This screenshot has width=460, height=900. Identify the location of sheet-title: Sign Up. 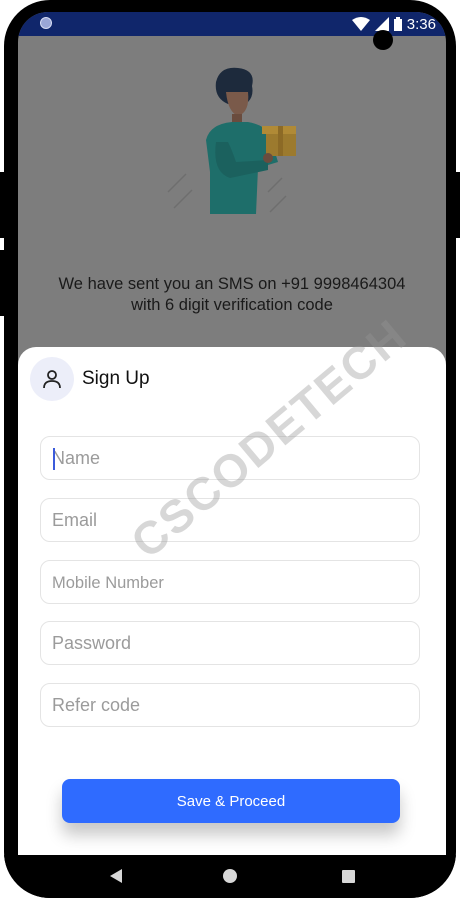
(116, 378).